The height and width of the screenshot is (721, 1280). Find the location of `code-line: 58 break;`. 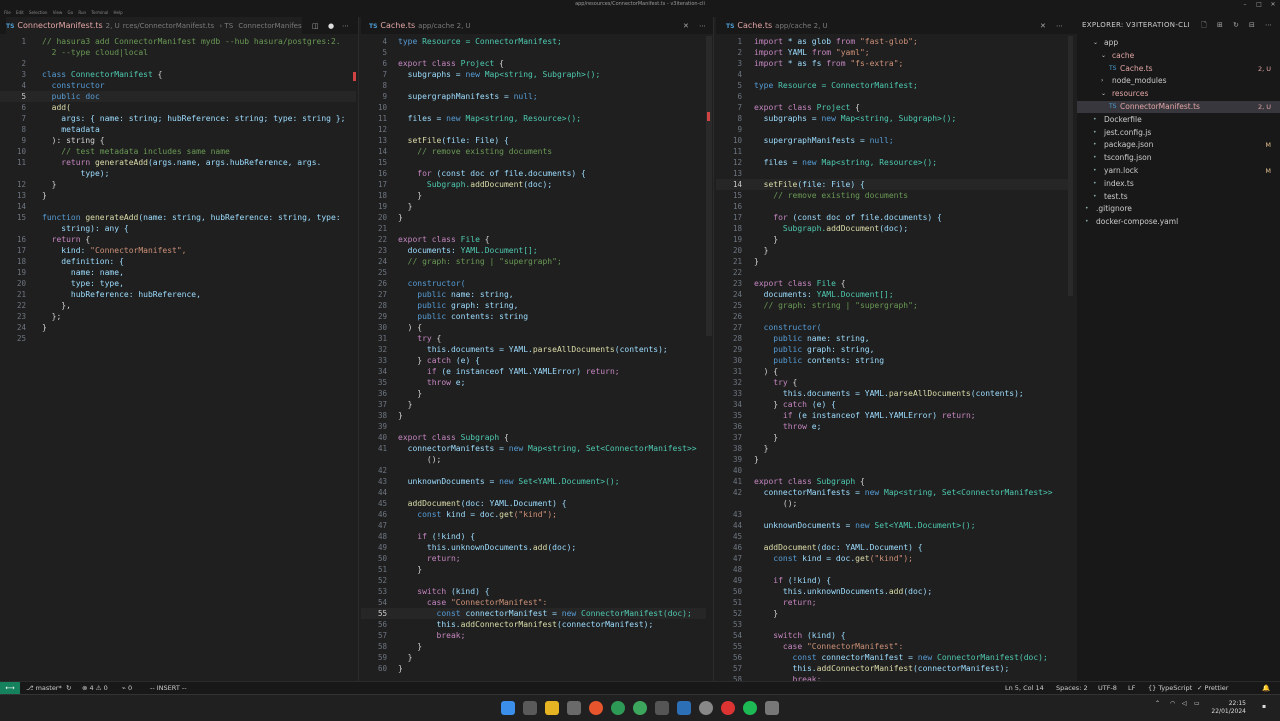

code-line: 58 break; is located at coordinates (892, 677).